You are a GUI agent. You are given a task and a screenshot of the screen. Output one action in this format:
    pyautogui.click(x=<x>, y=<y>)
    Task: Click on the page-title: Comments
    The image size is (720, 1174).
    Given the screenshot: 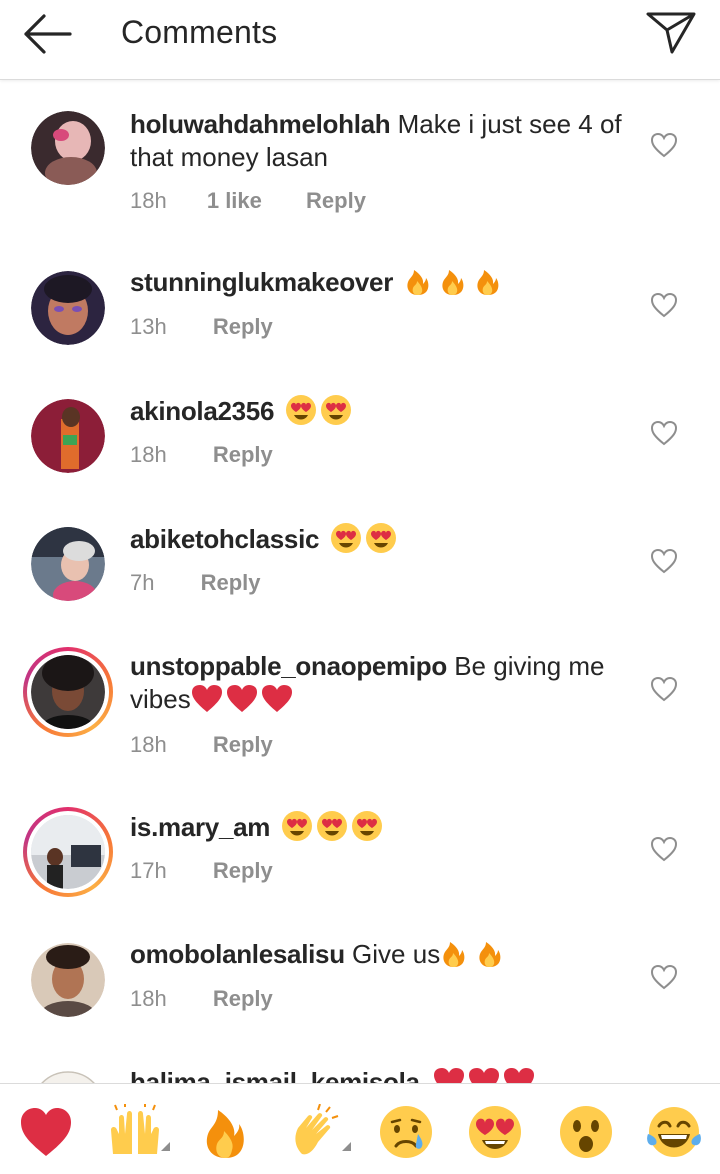 What is the action you would take?
    pyautogui.click(x=199, y=32)
    